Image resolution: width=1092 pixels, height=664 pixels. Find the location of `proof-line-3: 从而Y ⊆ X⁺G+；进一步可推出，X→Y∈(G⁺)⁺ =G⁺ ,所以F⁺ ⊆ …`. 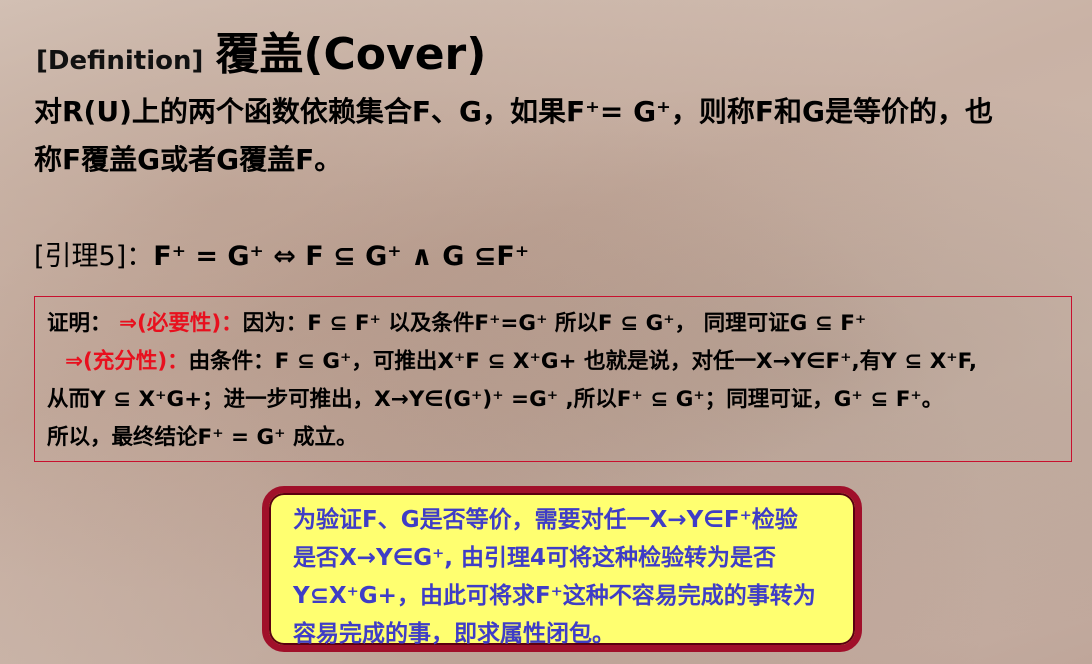

proof-line-3: 从而Y ⊆ X⁺G+；进一步可推出，X→Y∈(G⁺)⁺ =G⁺ ,所以F⁺ ⊆ … is located at coordinates (495, 399).